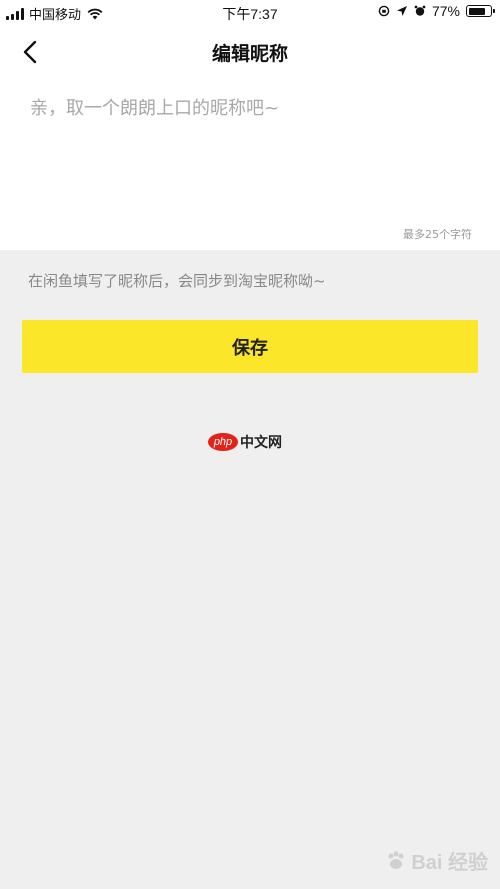 The height and width of the screenshot is (889, 500). I want to click on char-limit-label: 最多25个字符, so click(437, 234).